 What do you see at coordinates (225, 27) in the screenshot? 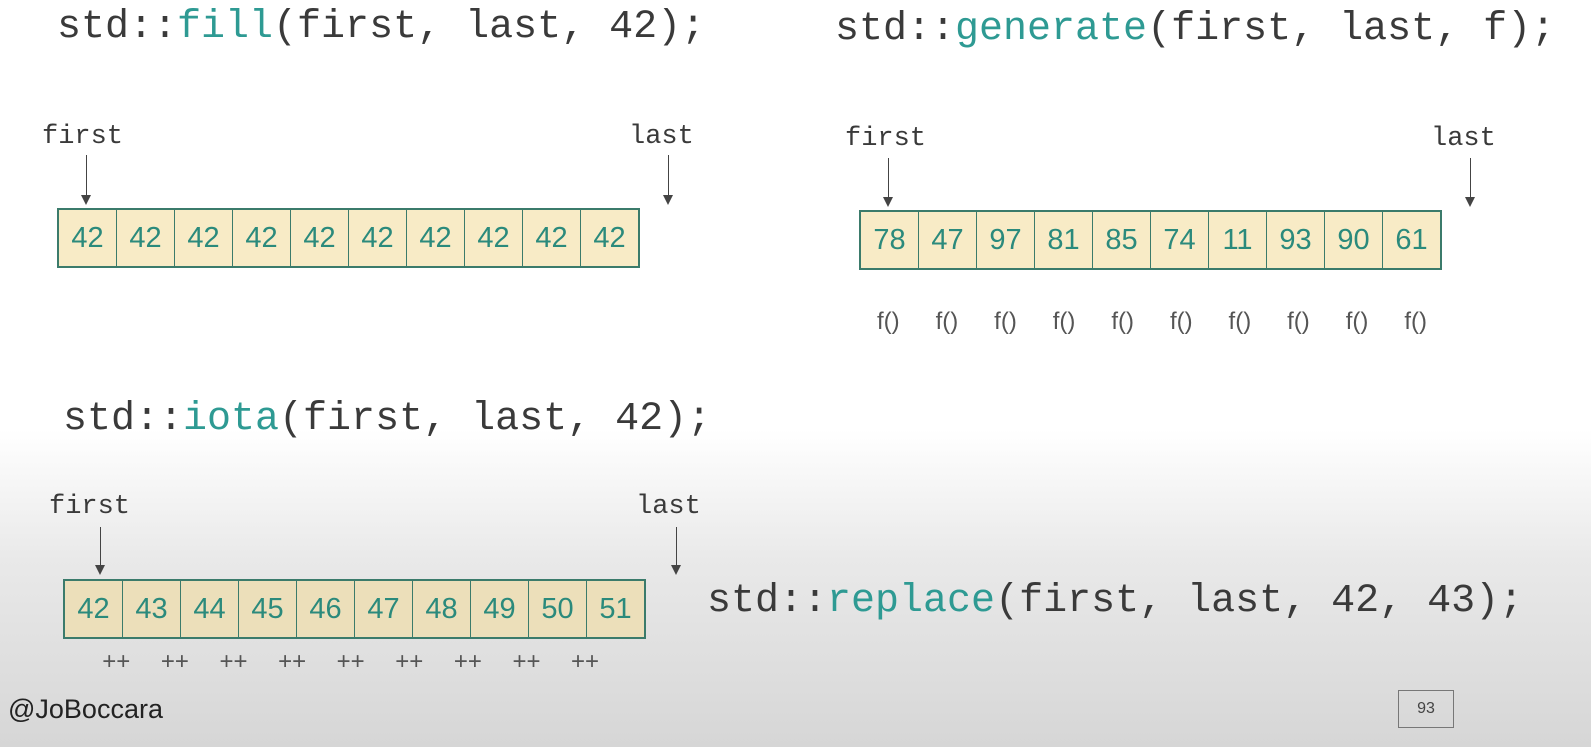
I see `function-name: fill` at bounding box center [225, 27].